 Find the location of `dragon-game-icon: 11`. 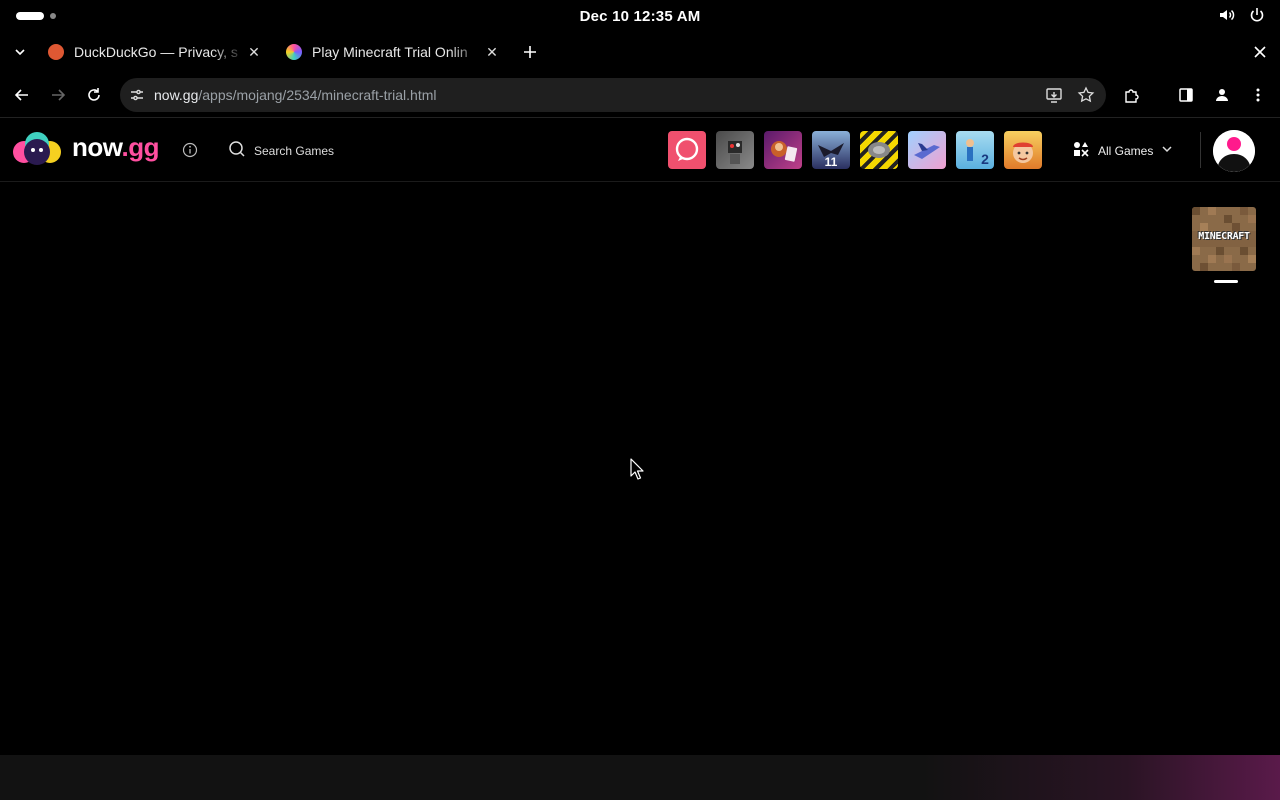

dragon-game-icon: 11 is located at coordinates (831, 150).